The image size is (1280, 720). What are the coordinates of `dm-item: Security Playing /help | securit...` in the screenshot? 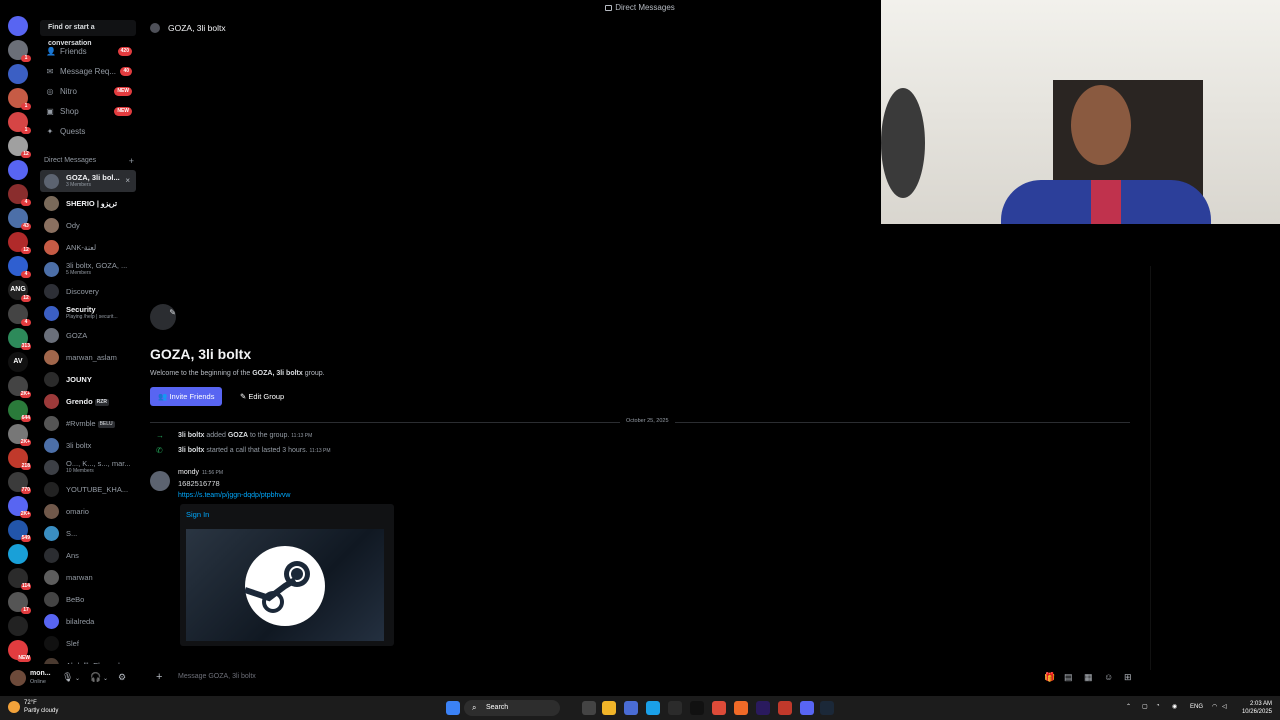 It's located at (88, 313).